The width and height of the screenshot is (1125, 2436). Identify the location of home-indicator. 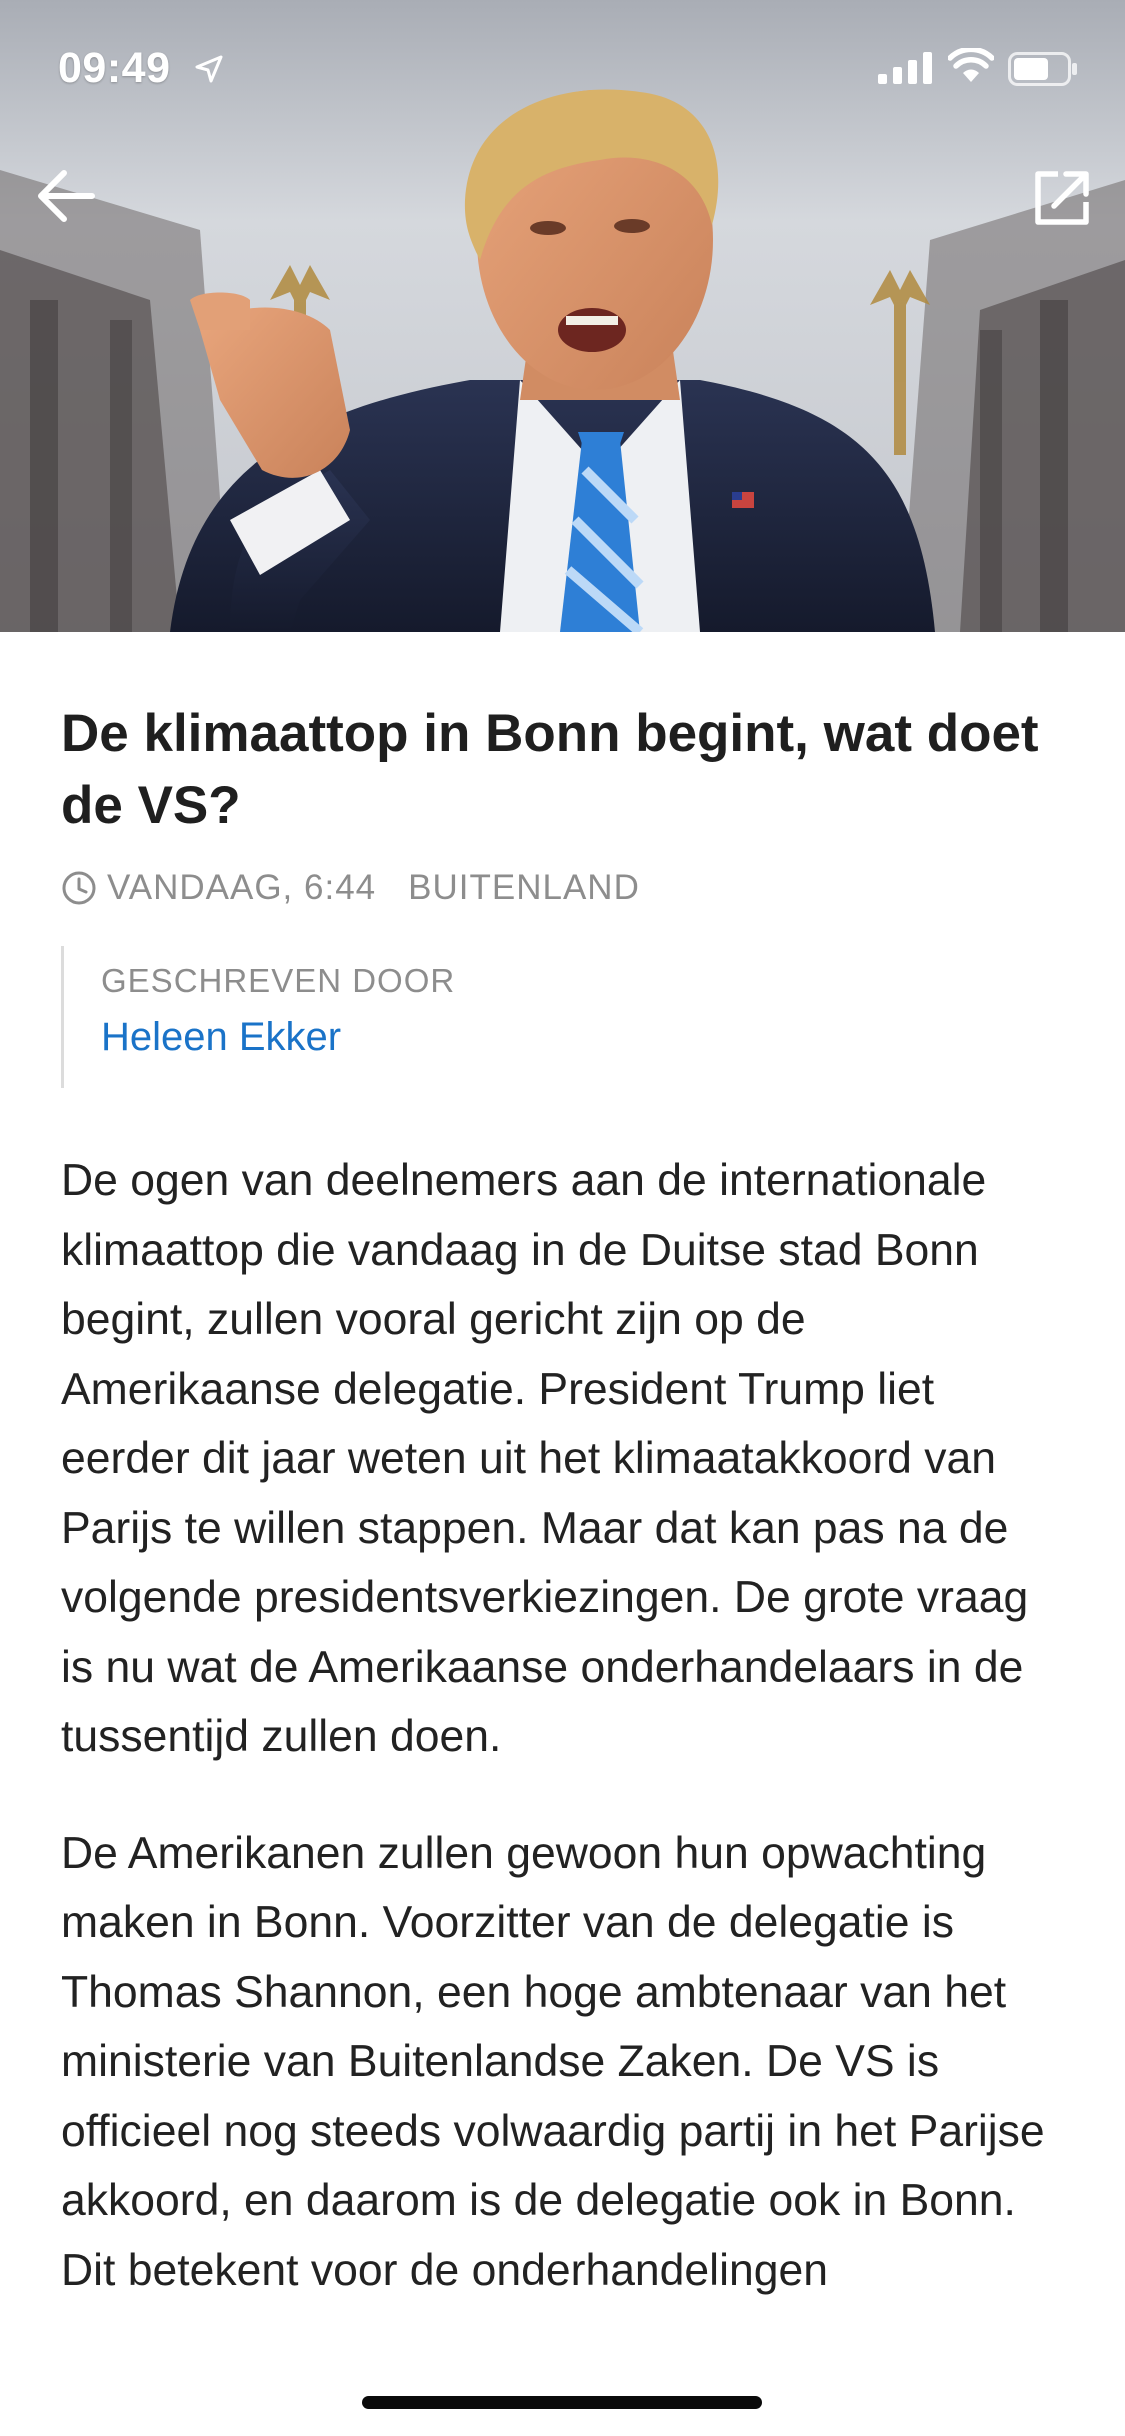
(562, 2402).